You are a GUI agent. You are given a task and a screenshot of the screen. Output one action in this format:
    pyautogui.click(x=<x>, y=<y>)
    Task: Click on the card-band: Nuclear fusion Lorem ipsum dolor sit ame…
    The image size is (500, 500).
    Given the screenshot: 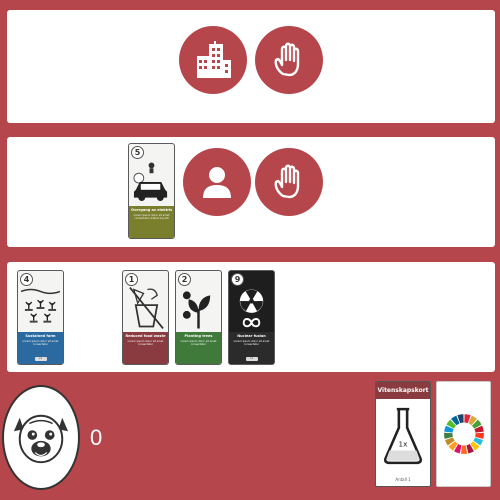 What is the action you would take?
    pyautogui.click(x=251, y=348)
    